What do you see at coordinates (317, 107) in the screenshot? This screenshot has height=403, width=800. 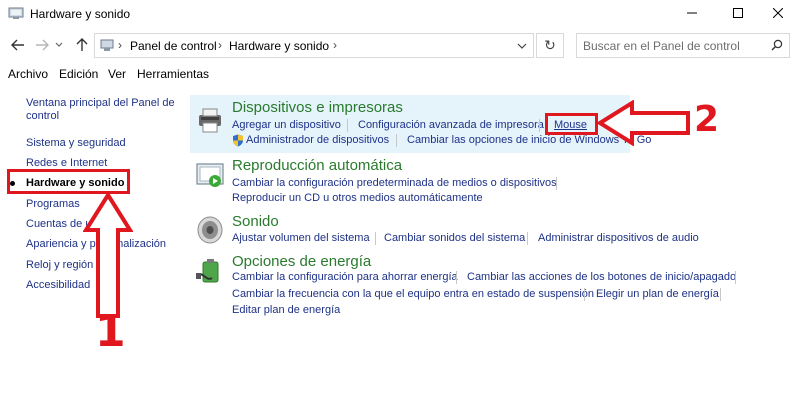 I see `category-title: Dispositivos e impresoras` at bounding box center [317, 107].